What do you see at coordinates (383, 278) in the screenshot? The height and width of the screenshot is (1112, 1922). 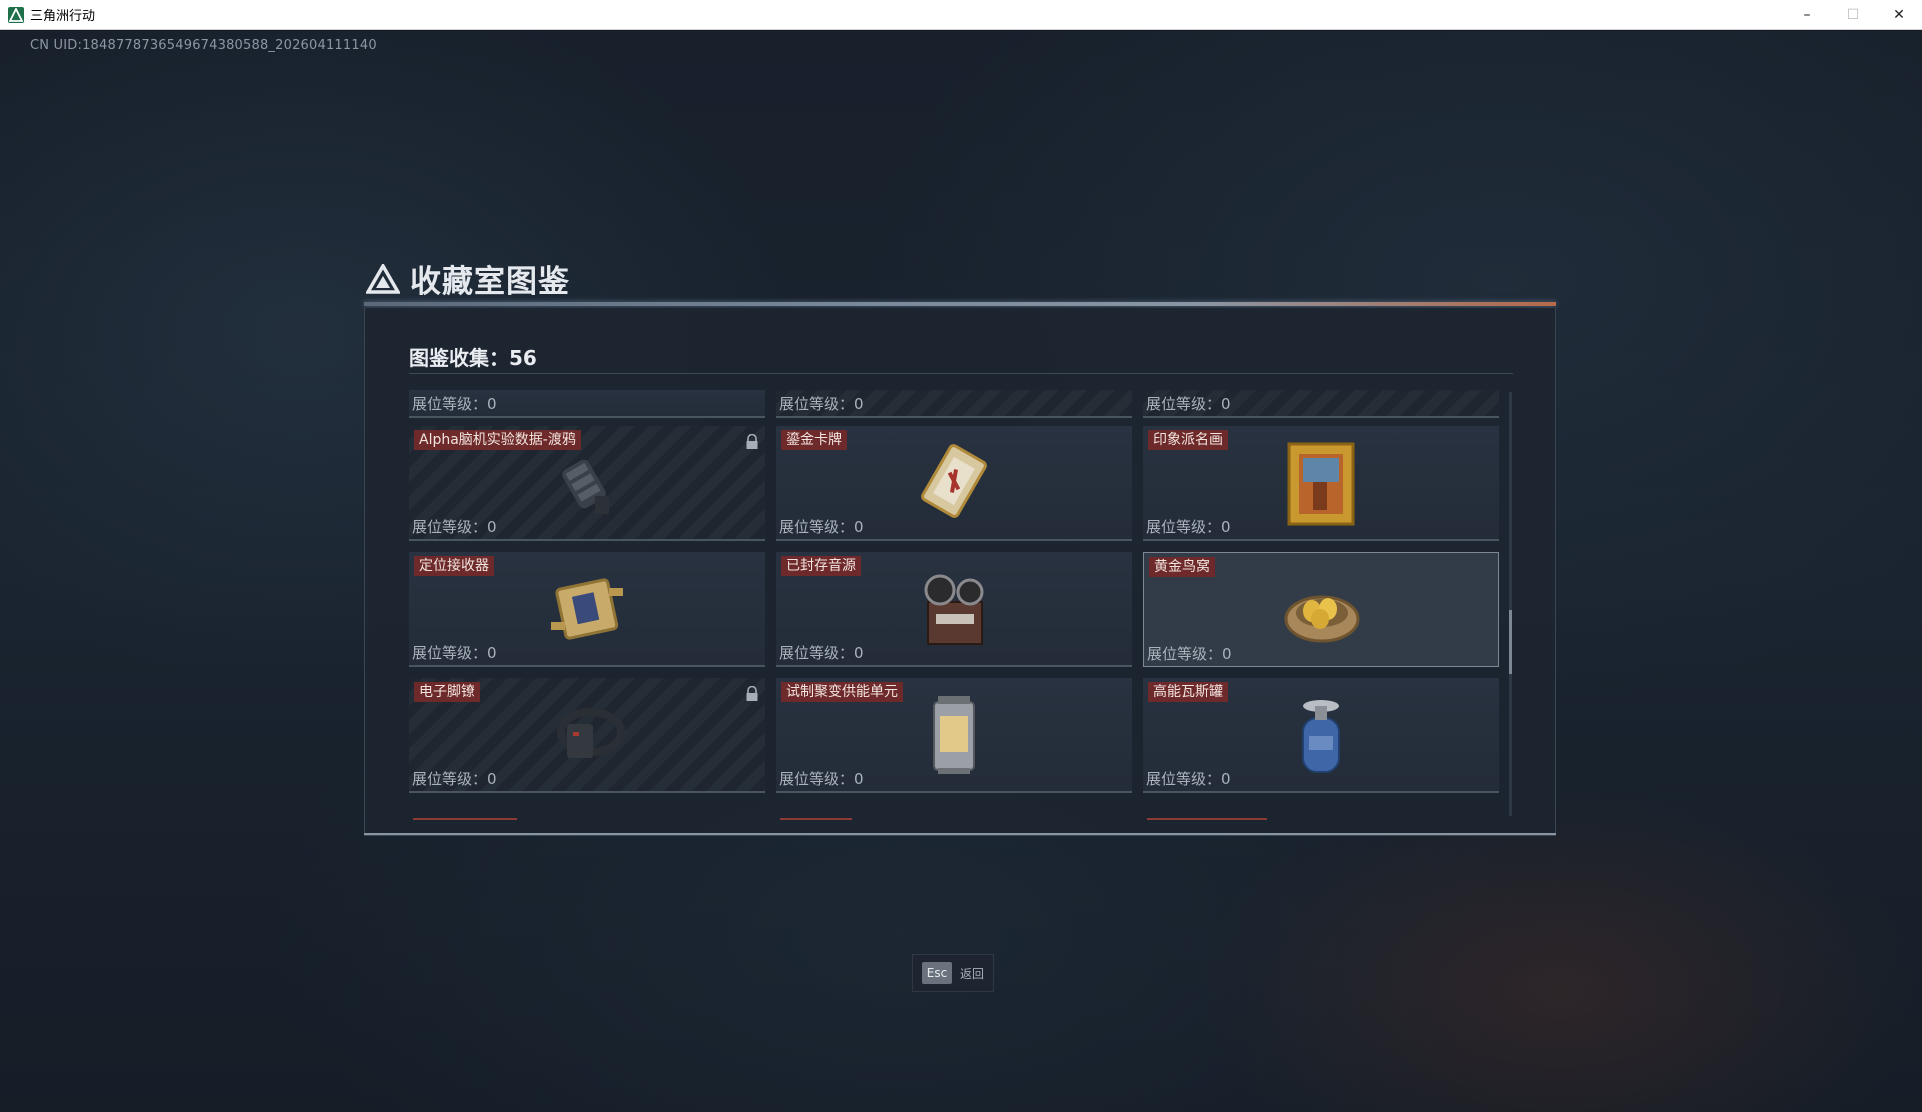 I see `delta-logo-icon` at bounding box center [383, 278].